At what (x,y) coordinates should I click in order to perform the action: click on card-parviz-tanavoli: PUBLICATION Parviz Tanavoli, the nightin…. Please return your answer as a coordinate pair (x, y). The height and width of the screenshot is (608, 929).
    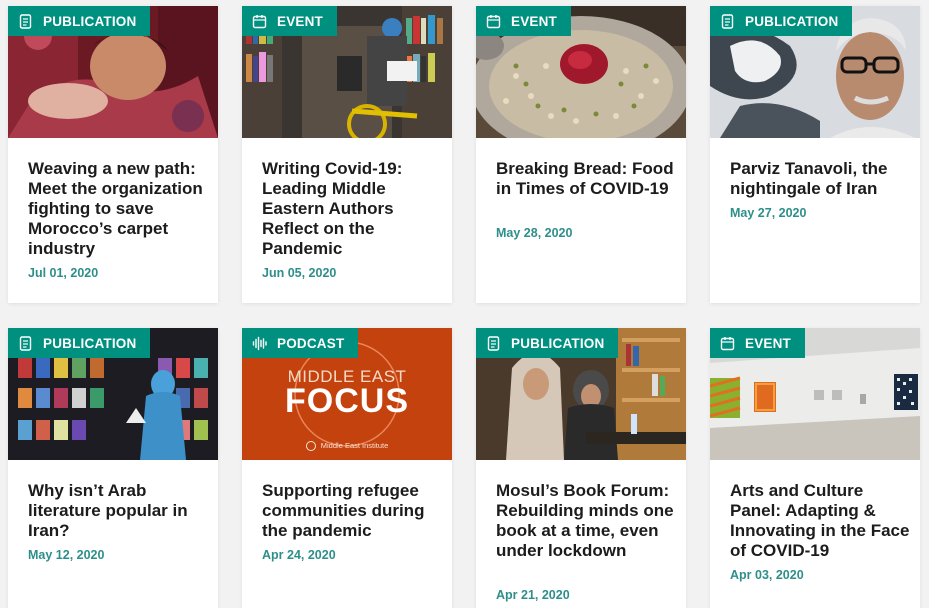
    Looking at the image, I should click on (815, 154).